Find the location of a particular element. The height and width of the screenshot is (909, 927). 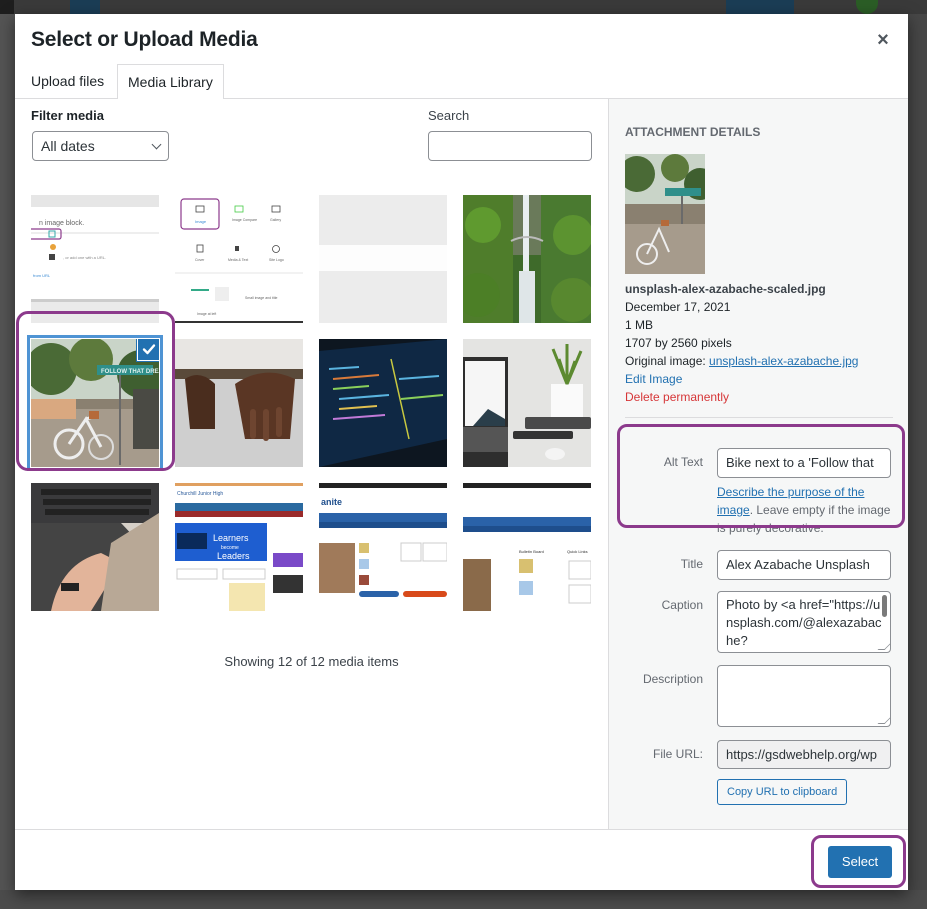

chevron-down-icon is located at coordinates (156, 144).